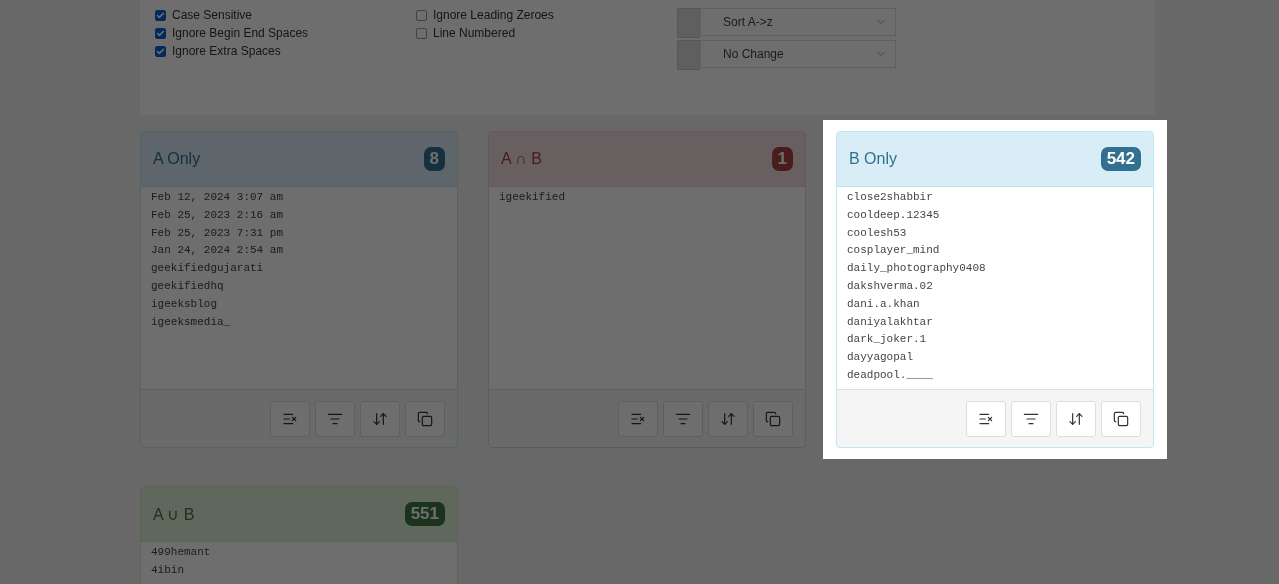  Describe the element at coordinates (890, 375) in the screenshot. I see `list-line: deadpool.____` at that location.